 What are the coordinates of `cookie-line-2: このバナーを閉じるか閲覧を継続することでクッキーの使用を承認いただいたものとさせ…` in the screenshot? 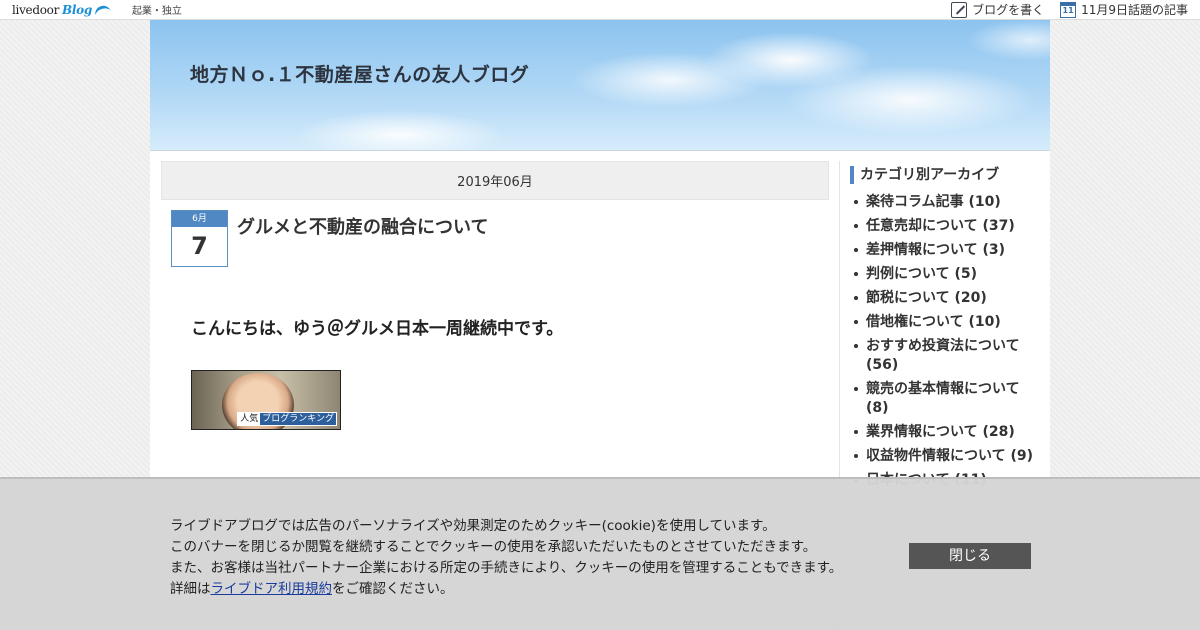 It's located at (493, 547).